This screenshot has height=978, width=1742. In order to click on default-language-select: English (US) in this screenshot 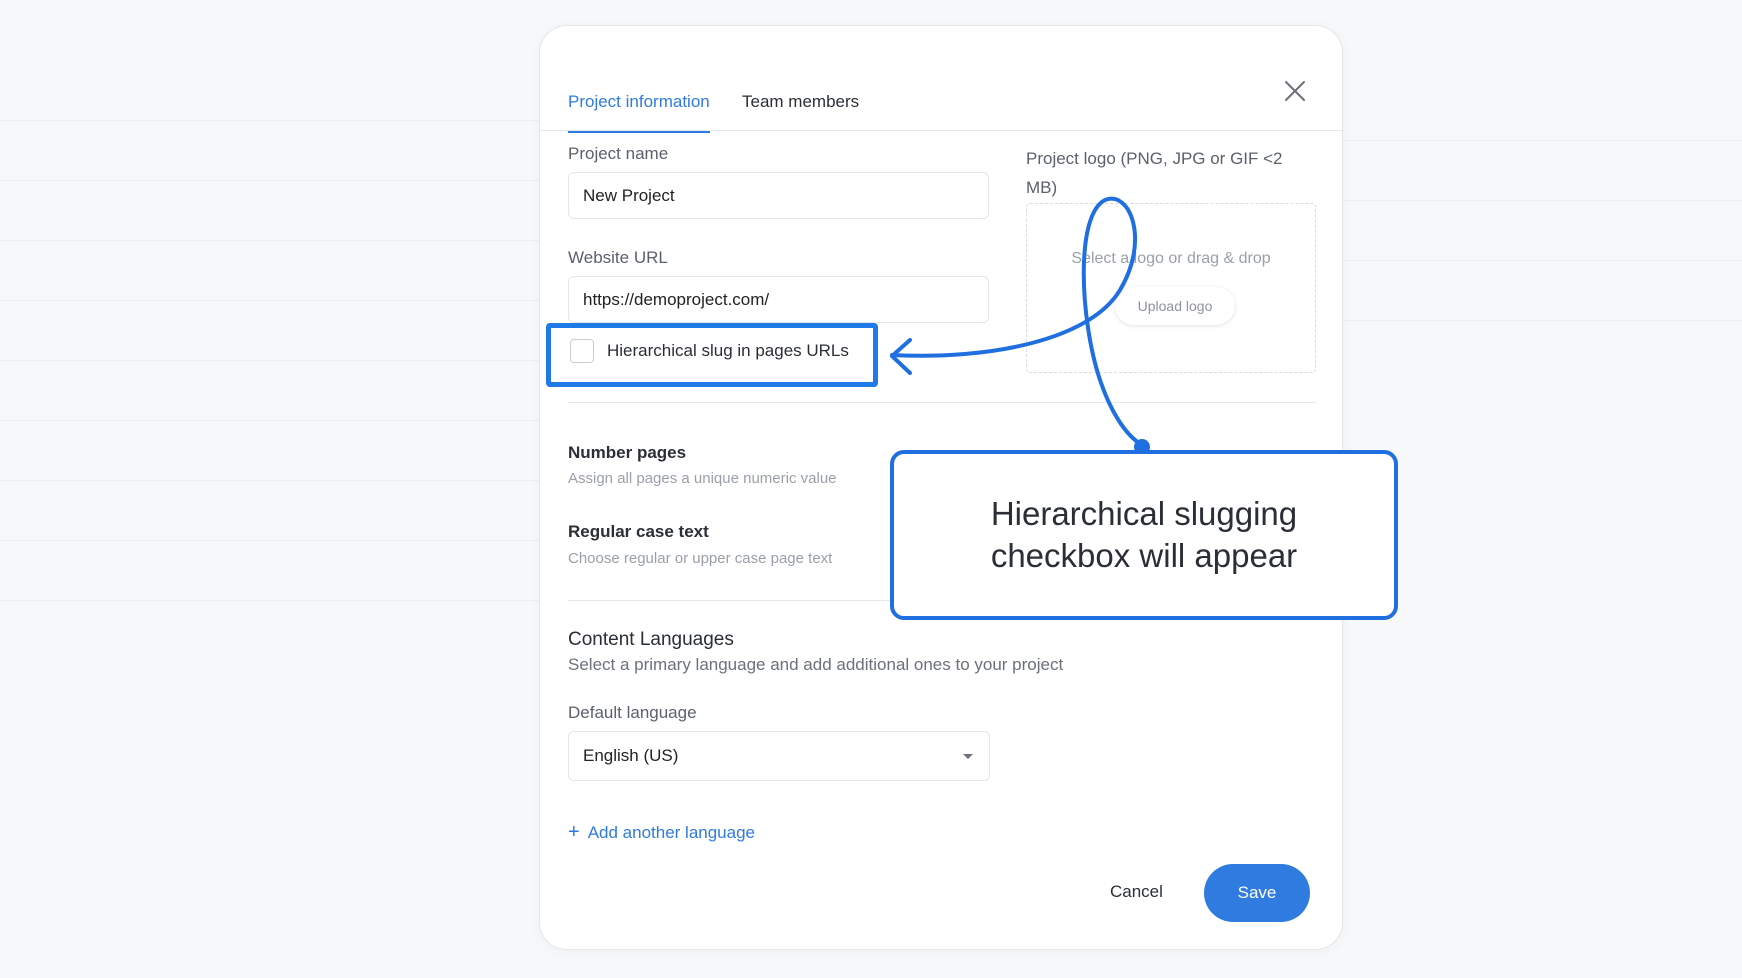, I will do `click(779, 756)`.